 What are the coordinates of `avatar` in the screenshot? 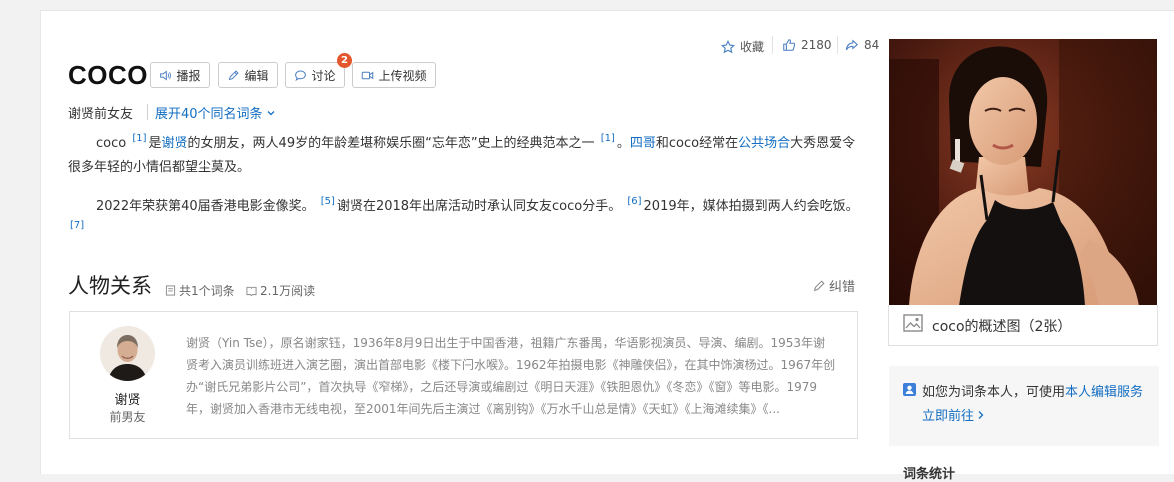 It's located at (127, 353).